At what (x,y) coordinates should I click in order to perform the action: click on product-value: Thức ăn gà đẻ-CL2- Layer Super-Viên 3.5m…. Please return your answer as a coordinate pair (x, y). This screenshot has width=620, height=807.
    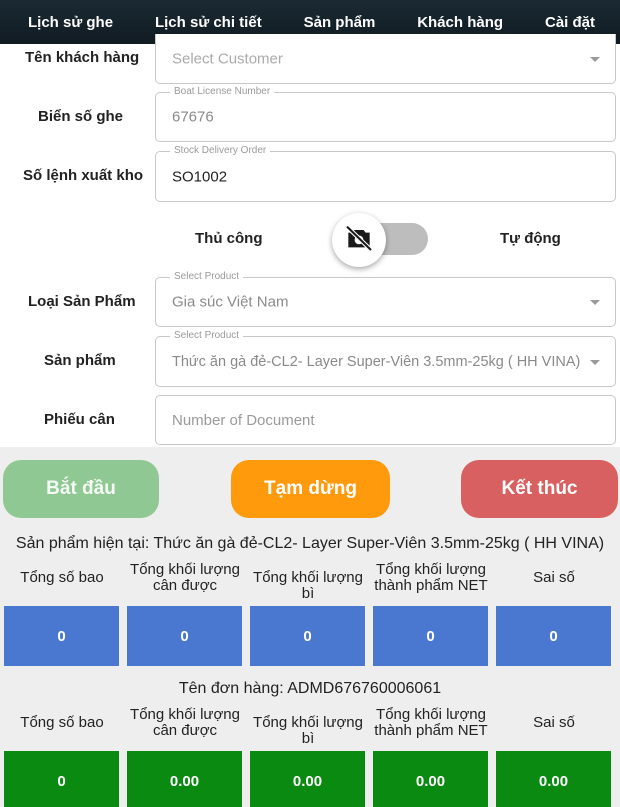
    Looking at the image, I should click on (376, 361).